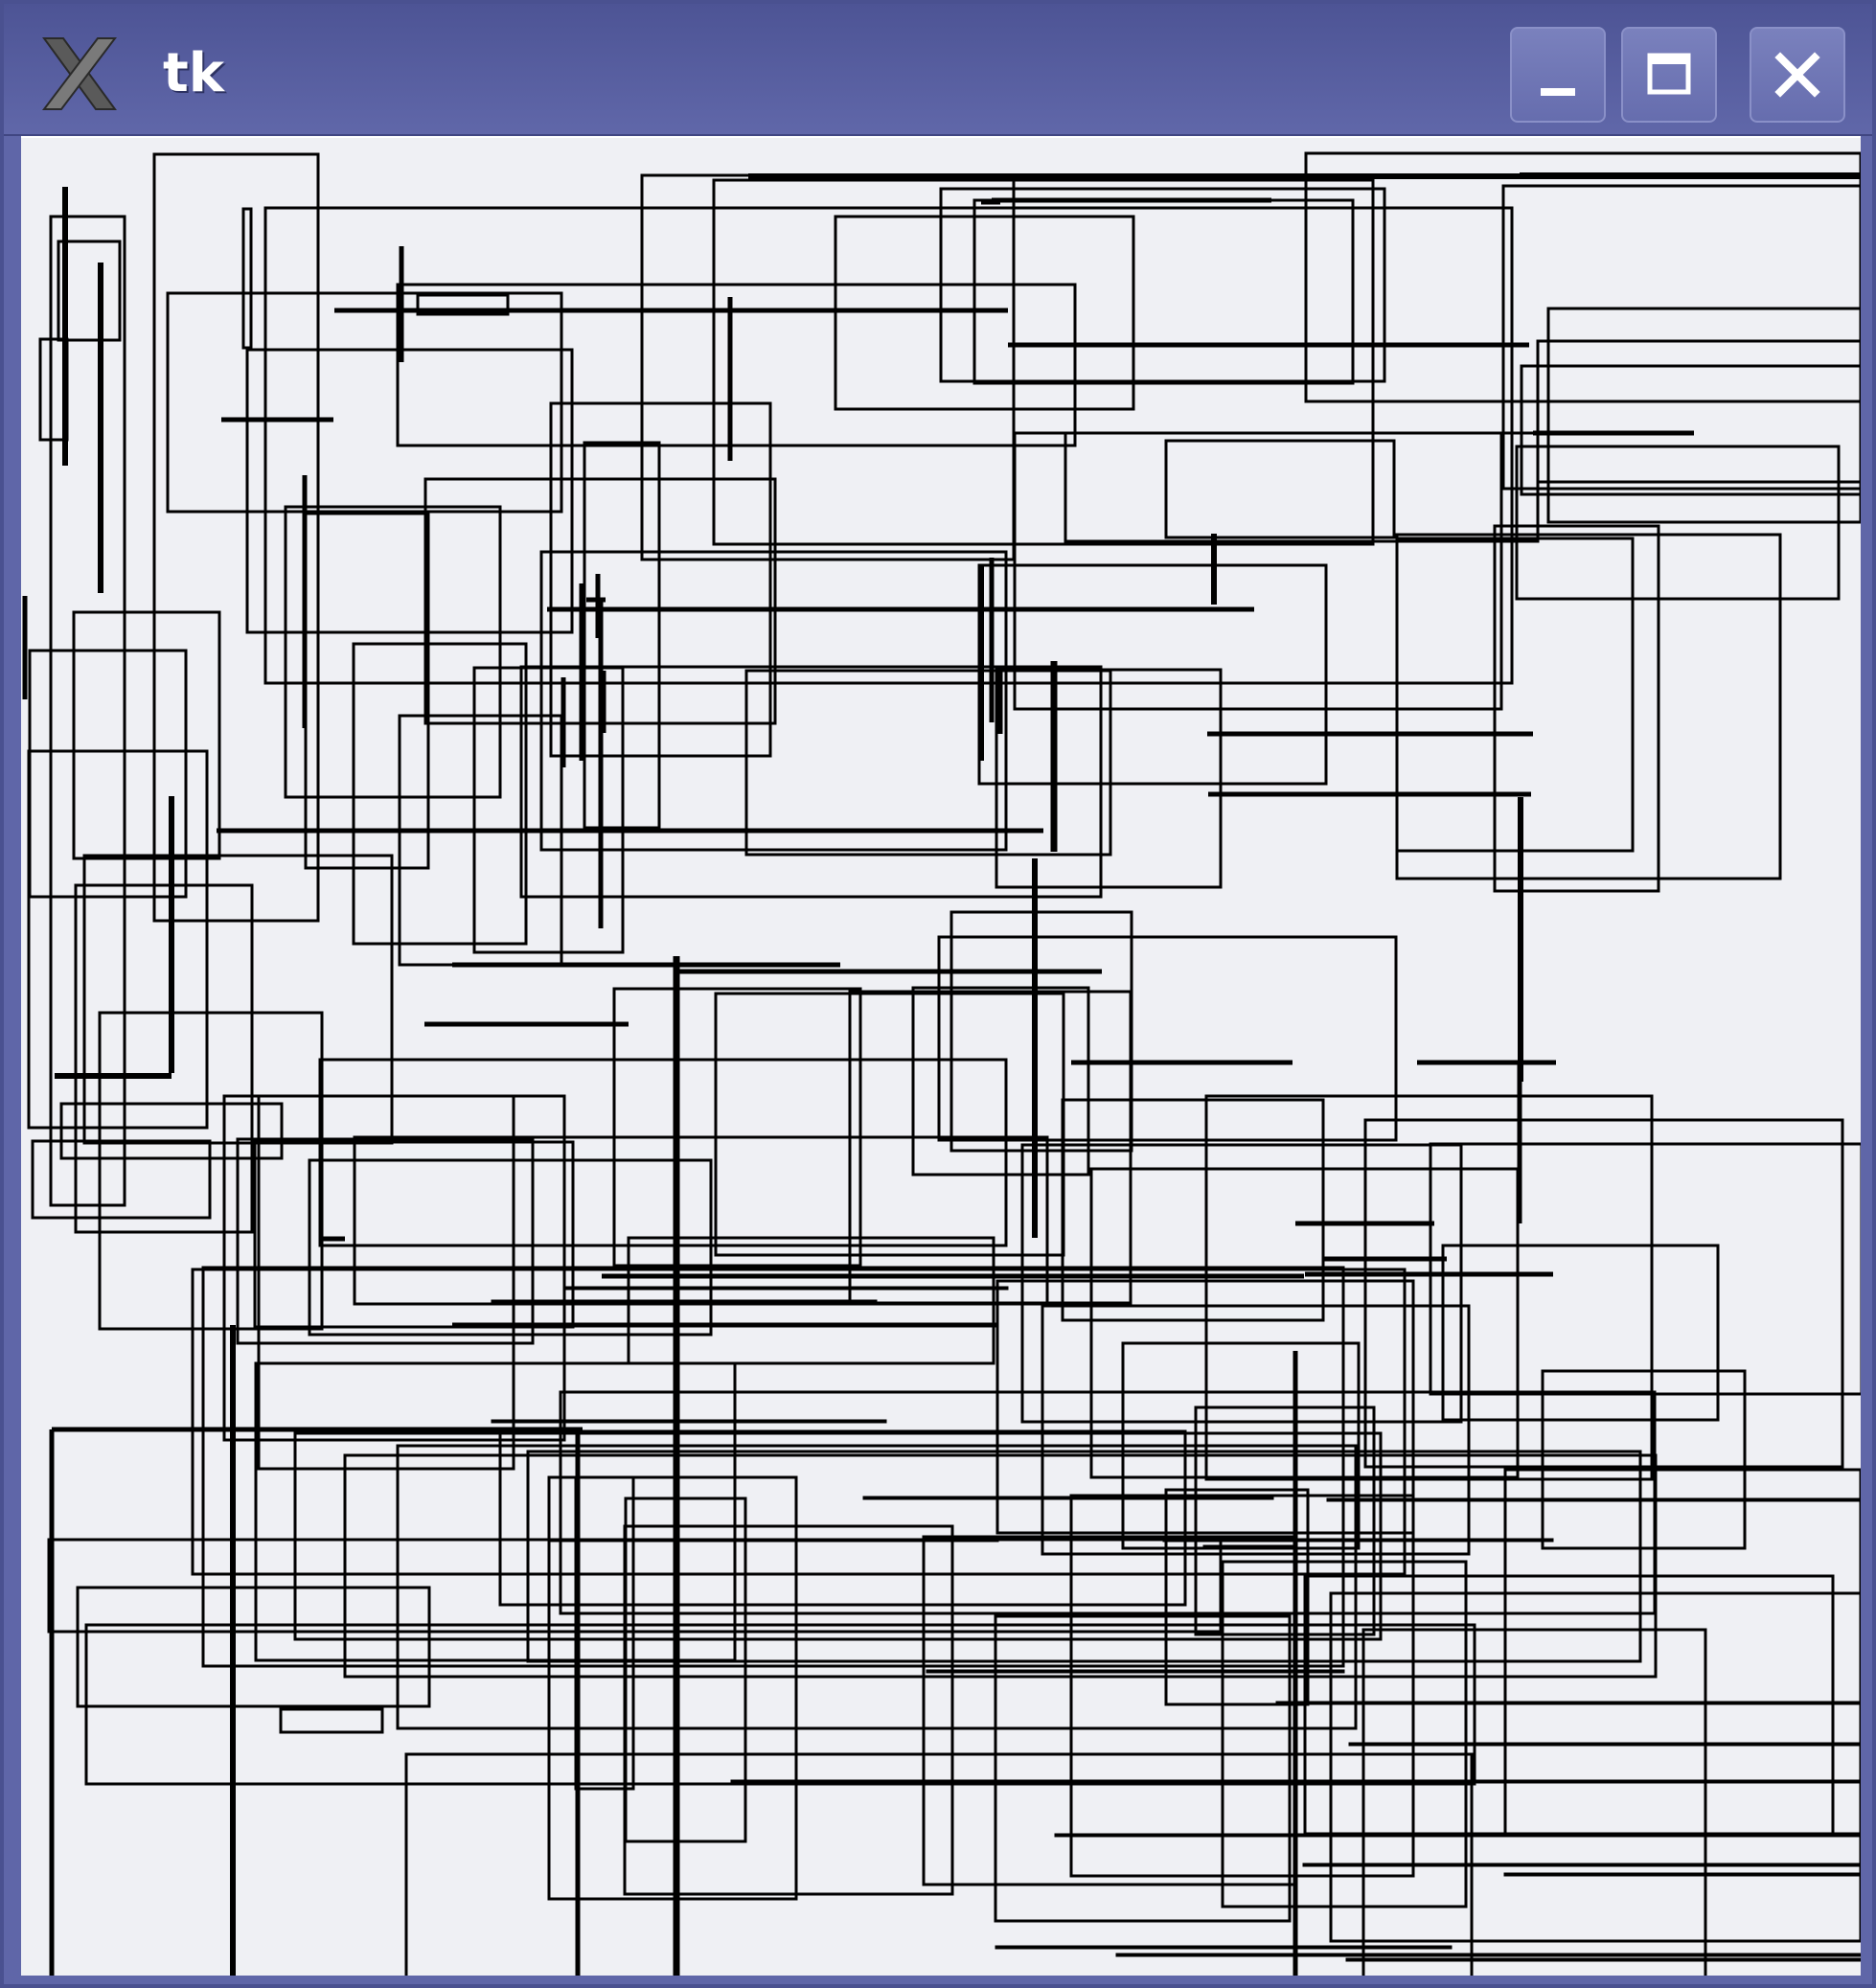 The height and width of the screenshot is (1988, 1876). Describe the element at coordinates (1558, 75) in the screenshot. I see `minimize-button` at that location.